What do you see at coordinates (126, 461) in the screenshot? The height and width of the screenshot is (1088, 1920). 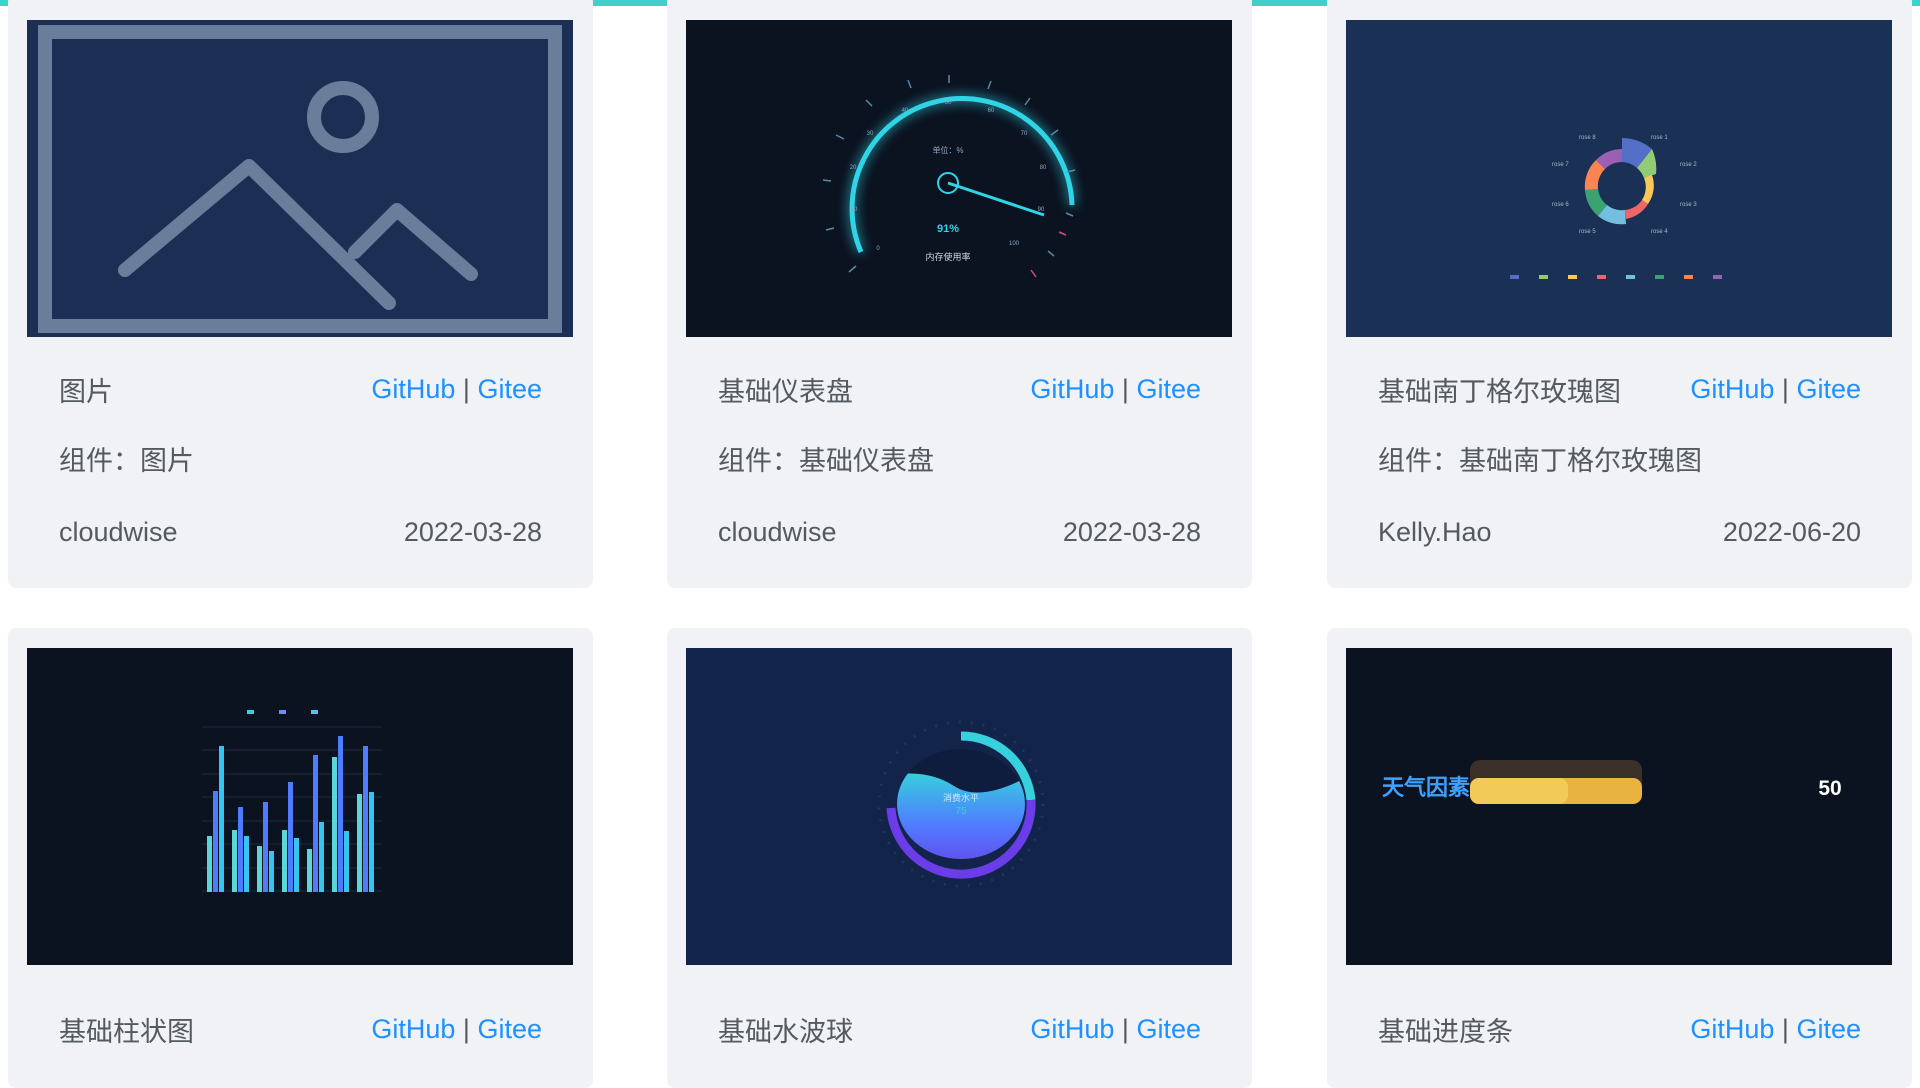 I see `card-component: 组件：图片` at bounding box center [126, 461].